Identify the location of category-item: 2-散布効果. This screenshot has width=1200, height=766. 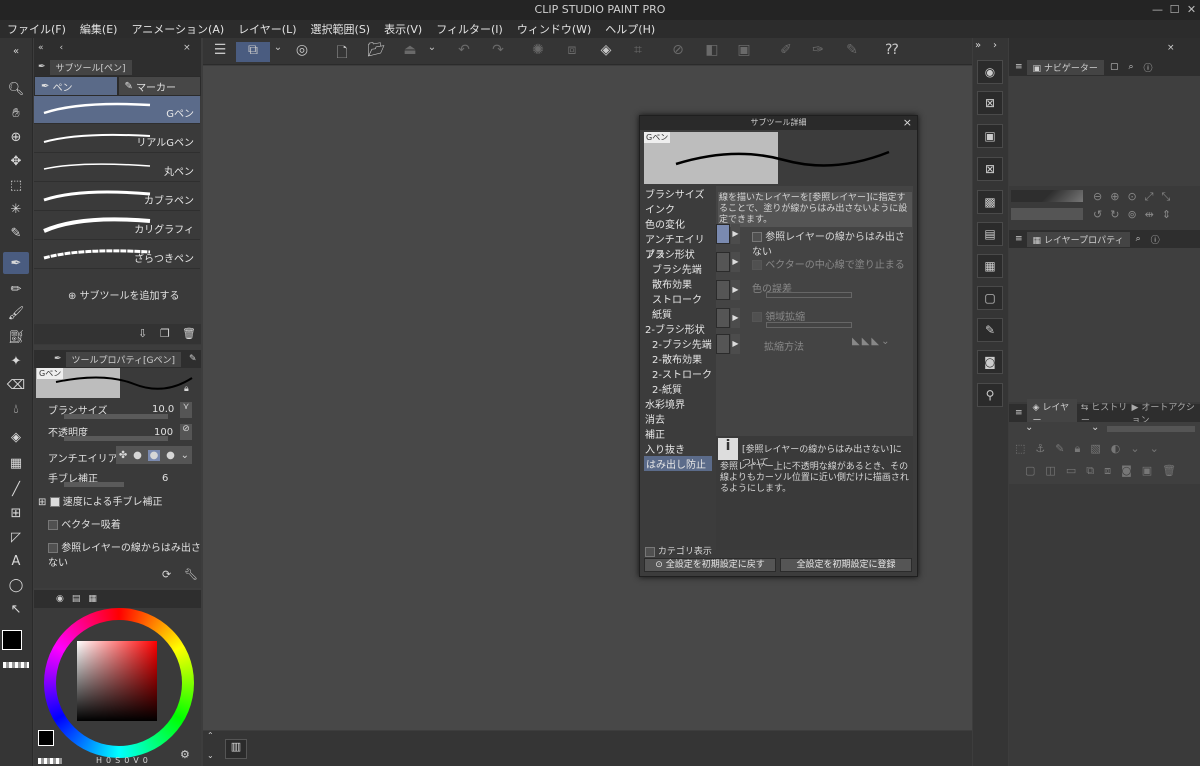
(677, 358).